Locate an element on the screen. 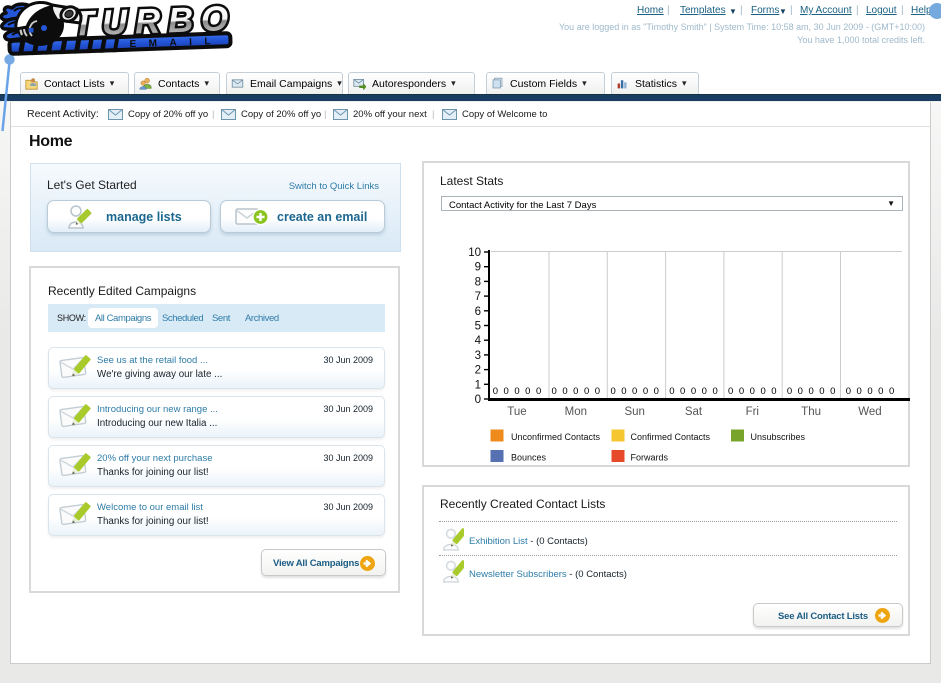 The image size is (941, 683). svg-text: Forwards is located at coordinates (650, 458).